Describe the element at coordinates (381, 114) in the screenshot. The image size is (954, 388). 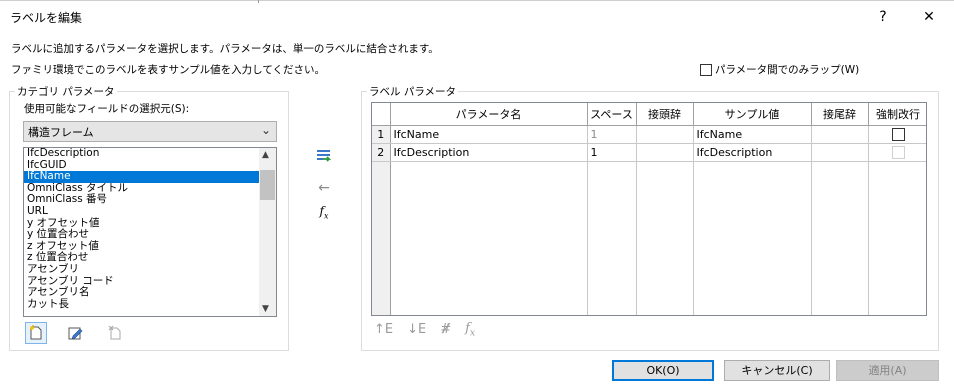
I see `grid-header-corner` at that location.